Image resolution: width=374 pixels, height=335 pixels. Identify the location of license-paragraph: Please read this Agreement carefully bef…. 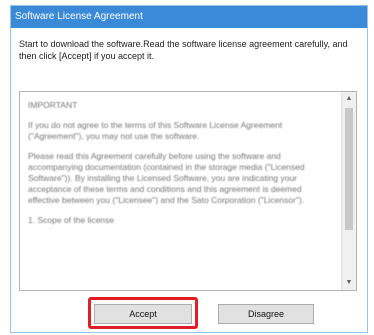
(166, 178).